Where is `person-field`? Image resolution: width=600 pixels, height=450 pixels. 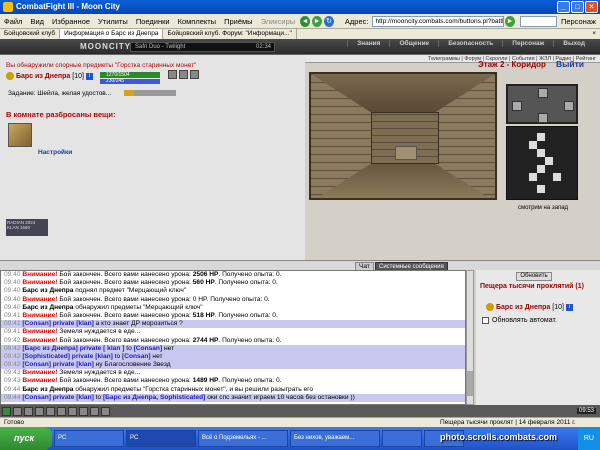
person-field is located at coordinates (538, 21).